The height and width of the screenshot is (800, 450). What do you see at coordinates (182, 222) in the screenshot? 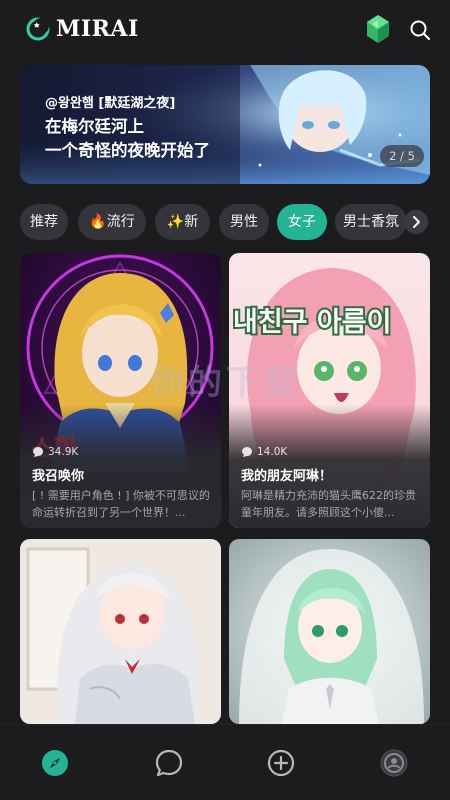
I see `tab-new: ✨新` at bounding box center [182, 222].